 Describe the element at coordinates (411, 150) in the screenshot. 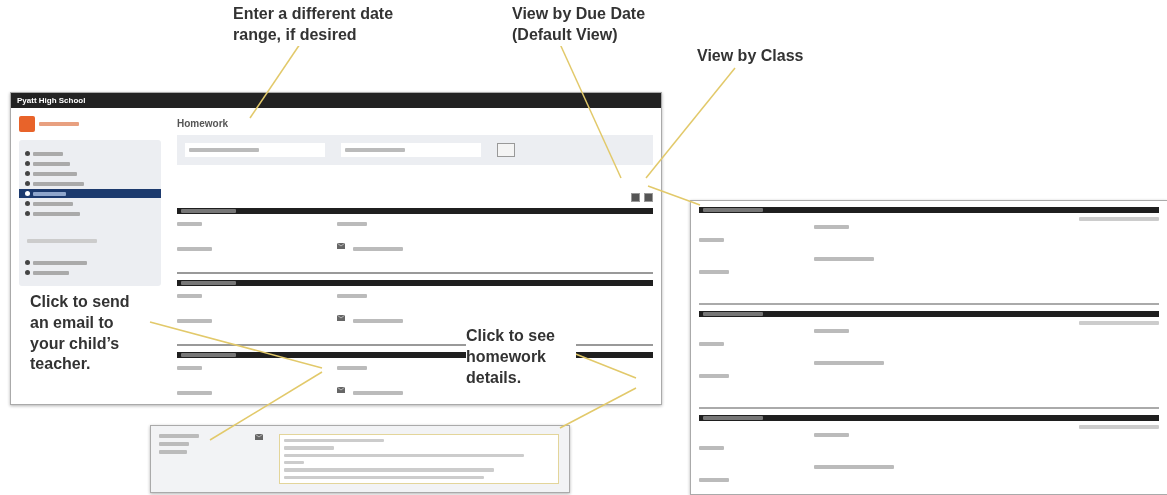

I see `end-date-field` at that location.